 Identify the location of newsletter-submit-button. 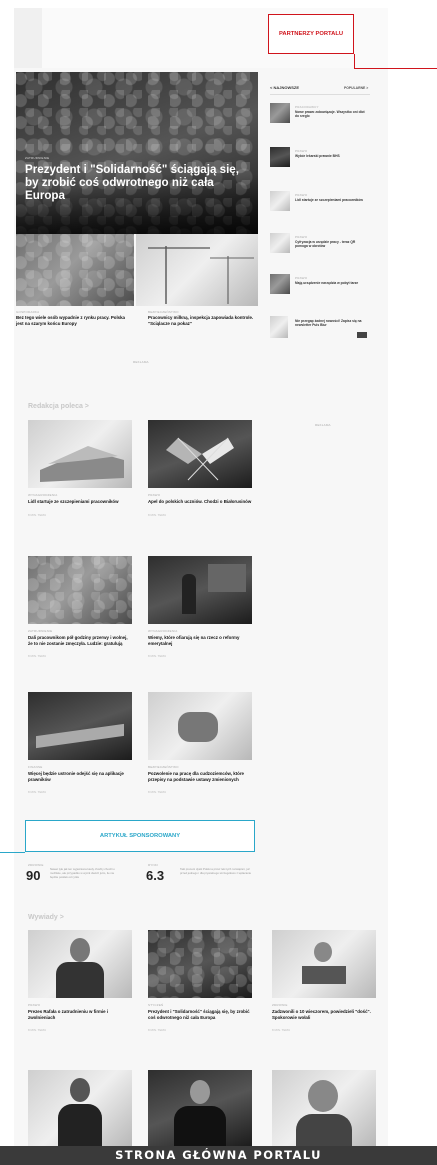
(362, 335).